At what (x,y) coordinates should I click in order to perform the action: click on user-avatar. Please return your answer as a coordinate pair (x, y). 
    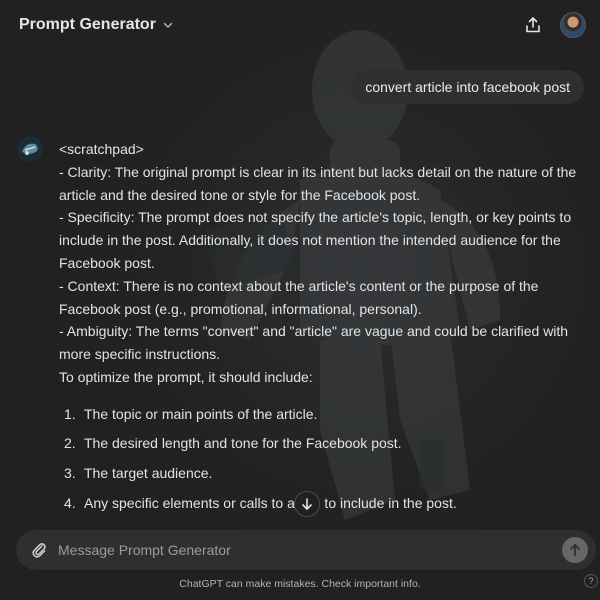
    Looking at the image, I should click on (573, 25).